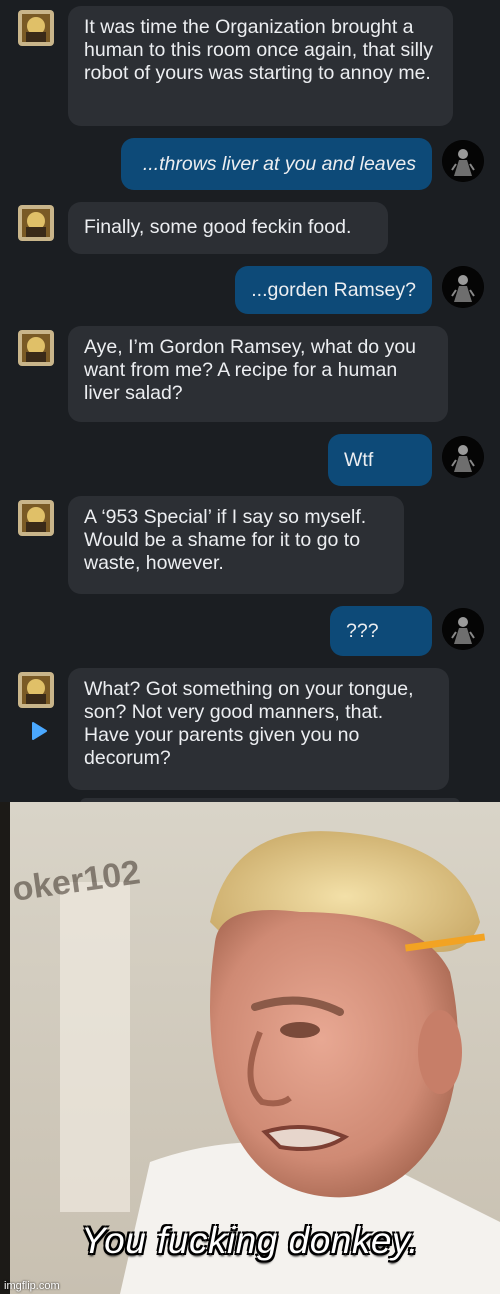 This screenshot has width=500, height=1294. Describe the element at coordinates (32, 1286) in the screenshot. I see `imgflip-credit: imgflip.com` at that location.